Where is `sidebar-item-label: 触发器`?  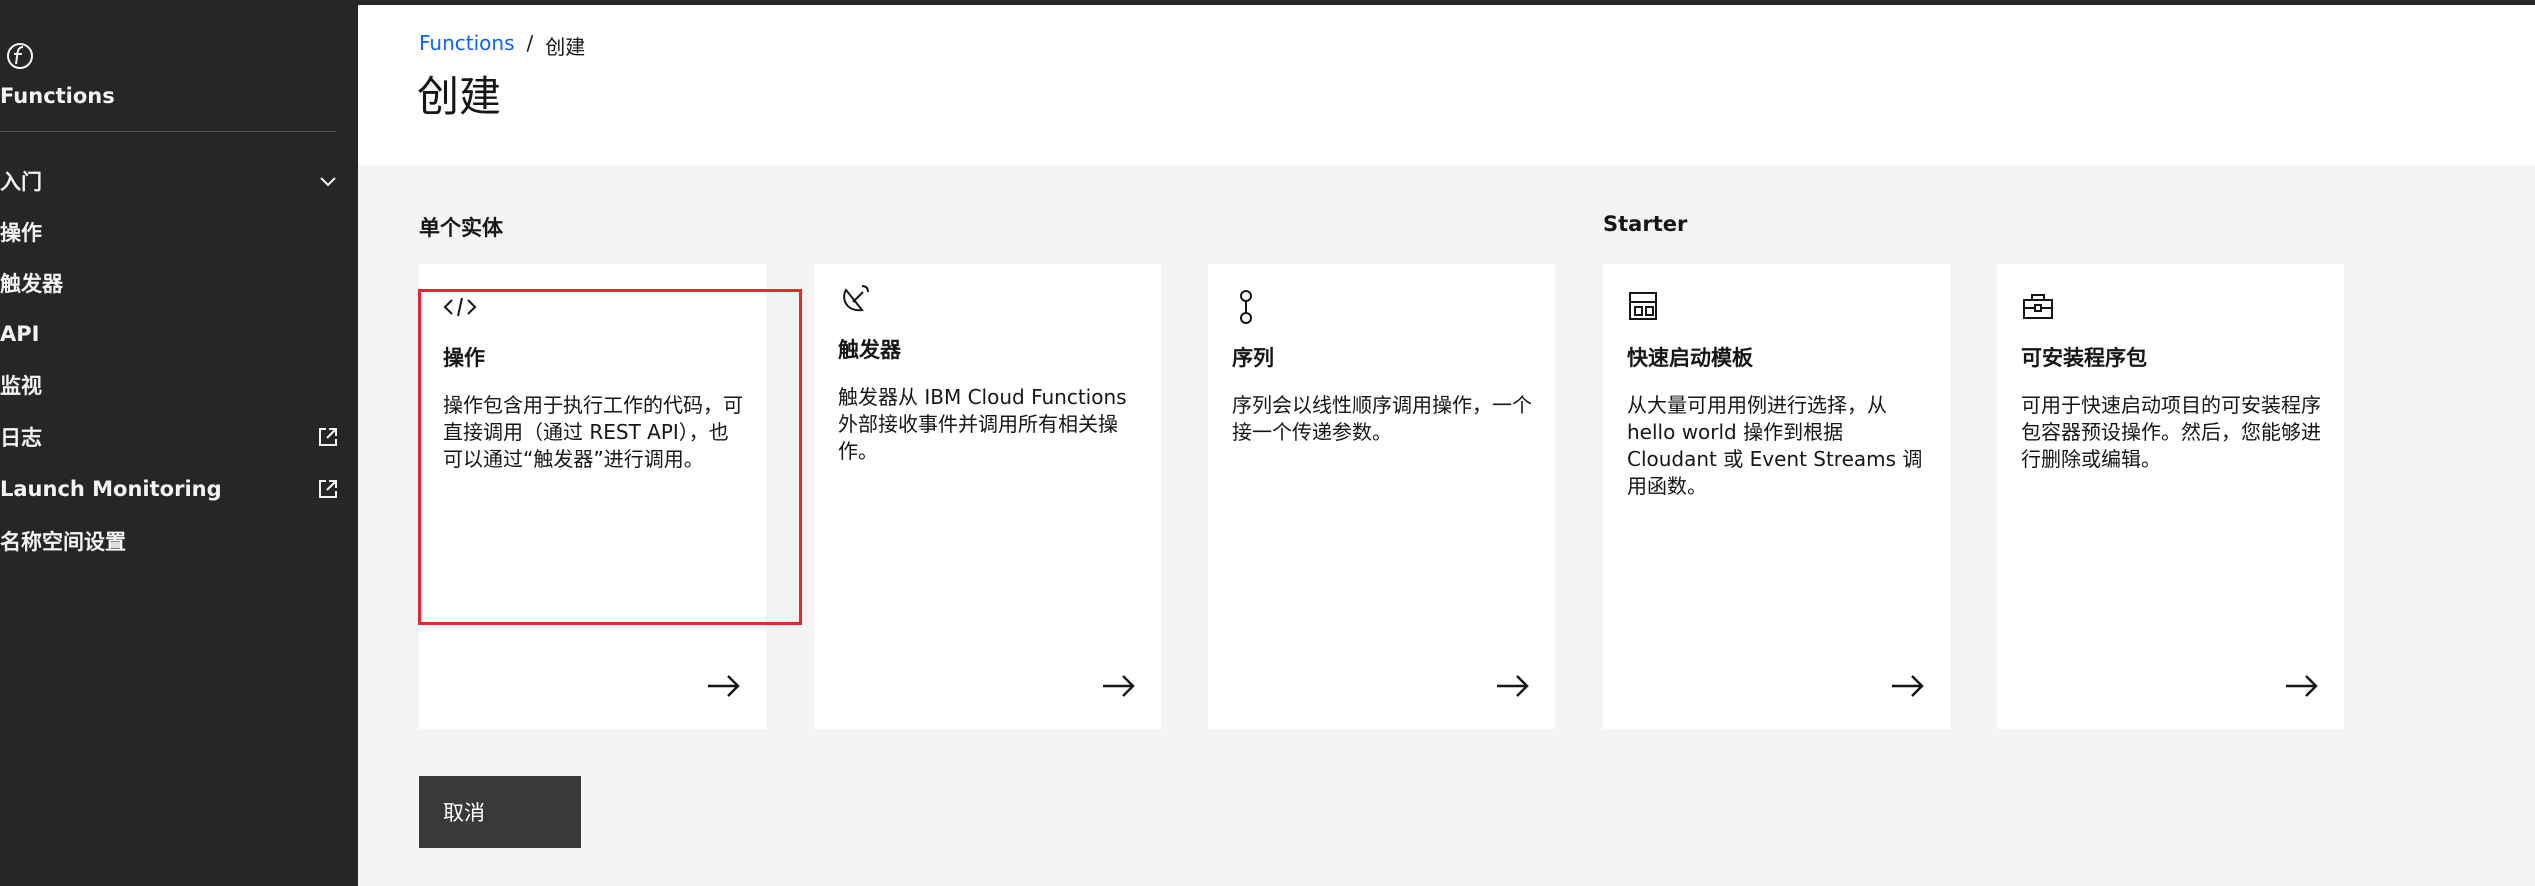
sidebar-item-label: 触发器 is located at coordinates (31, 284).